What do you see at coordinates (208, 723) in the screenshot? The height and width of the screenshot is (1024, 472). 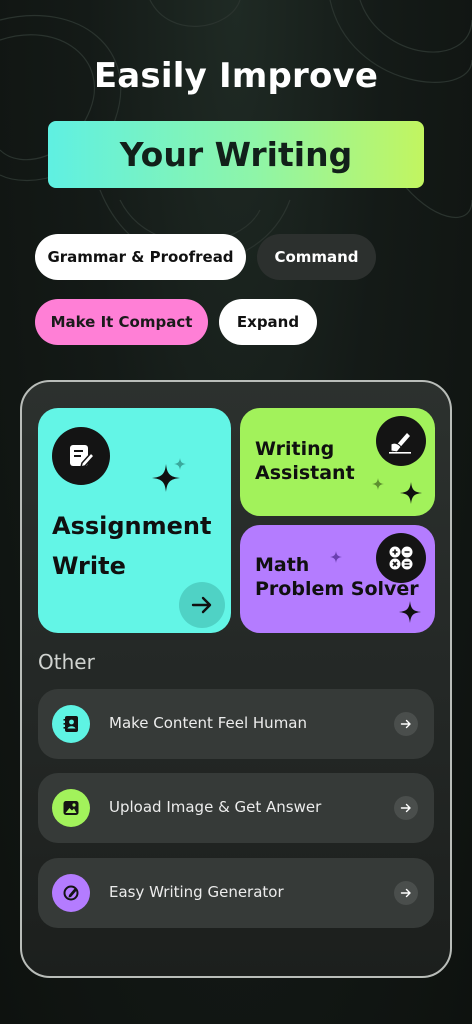 I see `list-item-label: Make Content Feel Human` at bounding box center [208, 723].